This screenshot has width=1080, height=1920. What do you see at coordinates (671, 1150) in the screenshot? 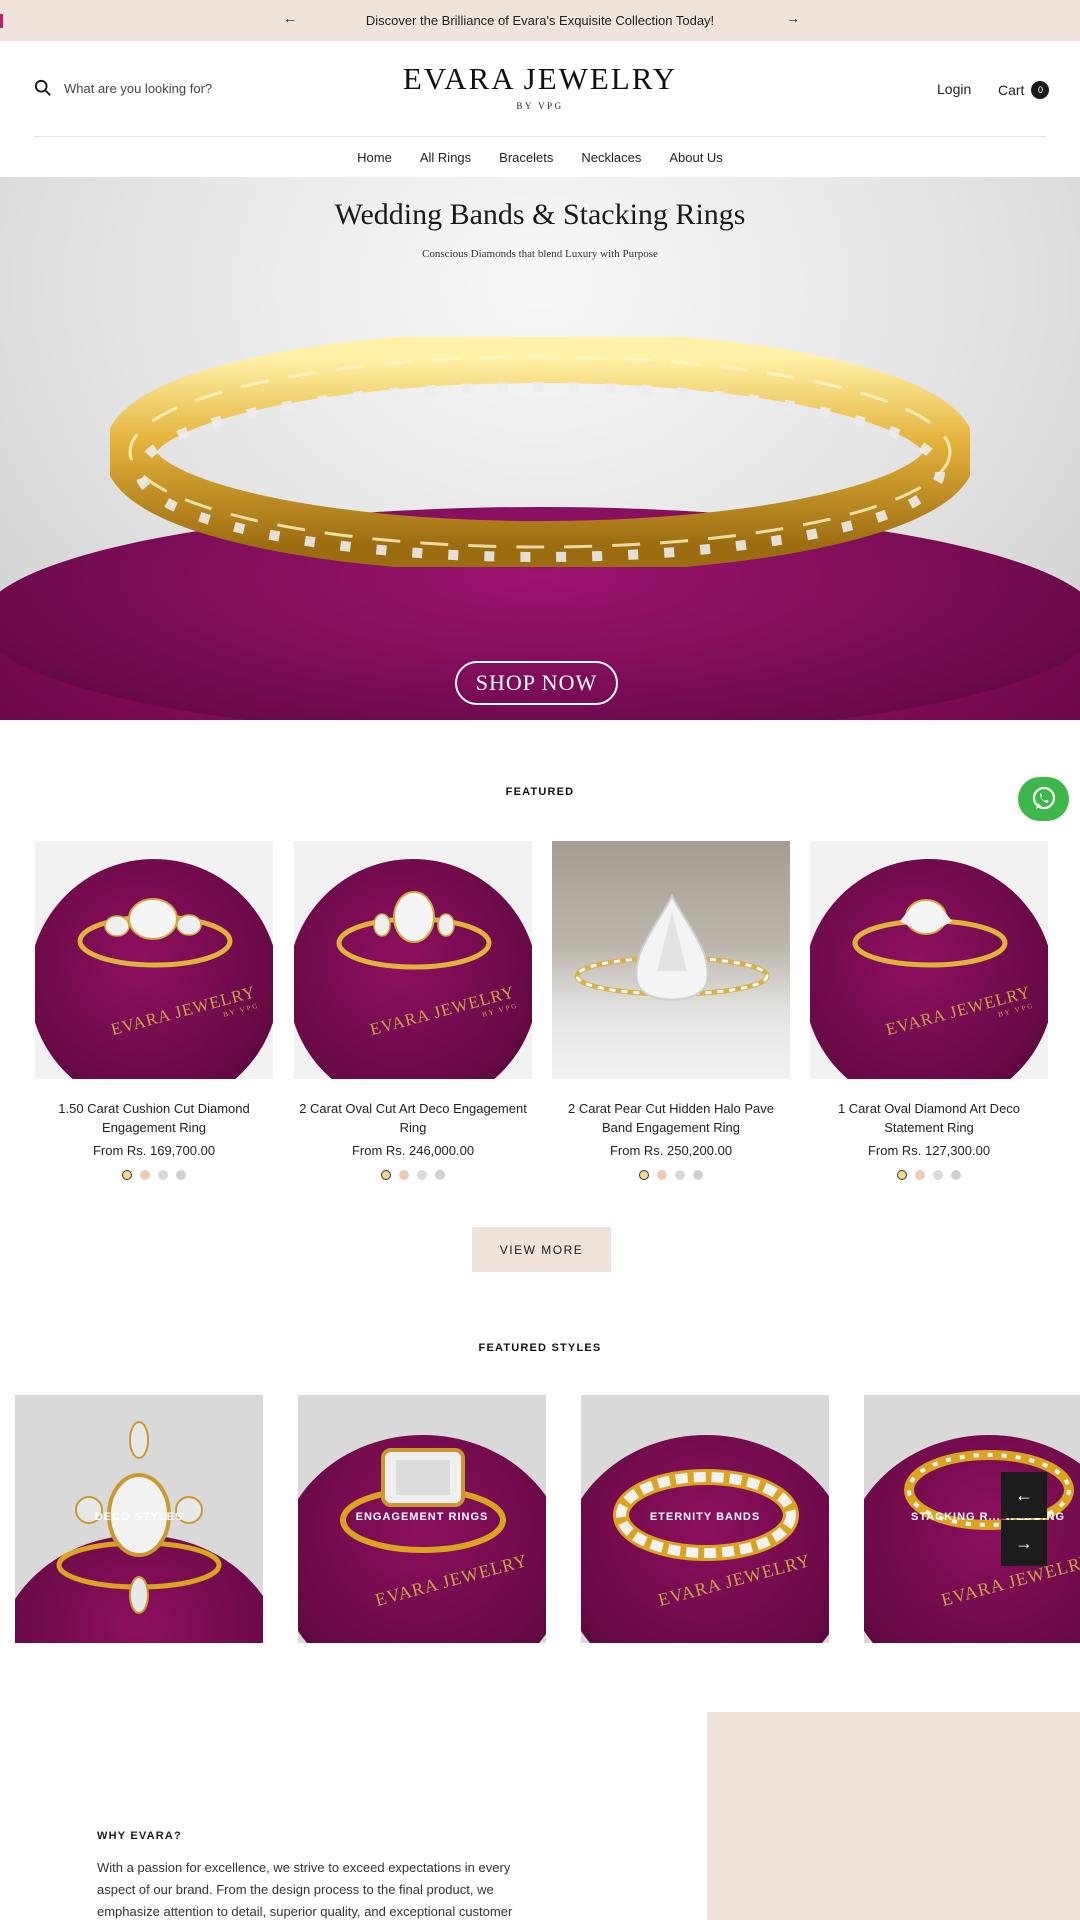
I see `product-price: From Rs. 250,200.00` at bounding box center [671, 1150].